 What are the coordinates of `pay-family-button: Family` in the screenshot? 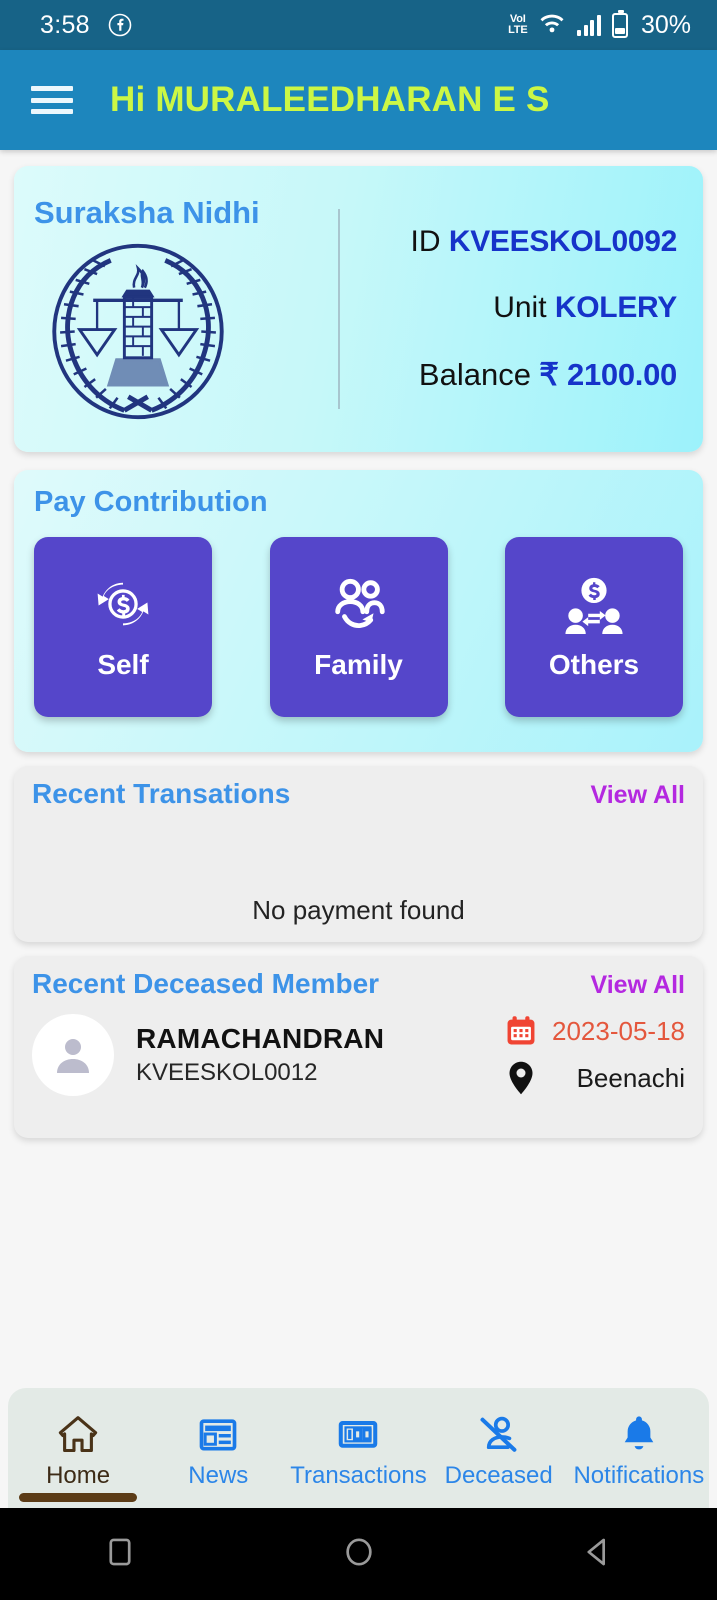 It's located at (358, 627).